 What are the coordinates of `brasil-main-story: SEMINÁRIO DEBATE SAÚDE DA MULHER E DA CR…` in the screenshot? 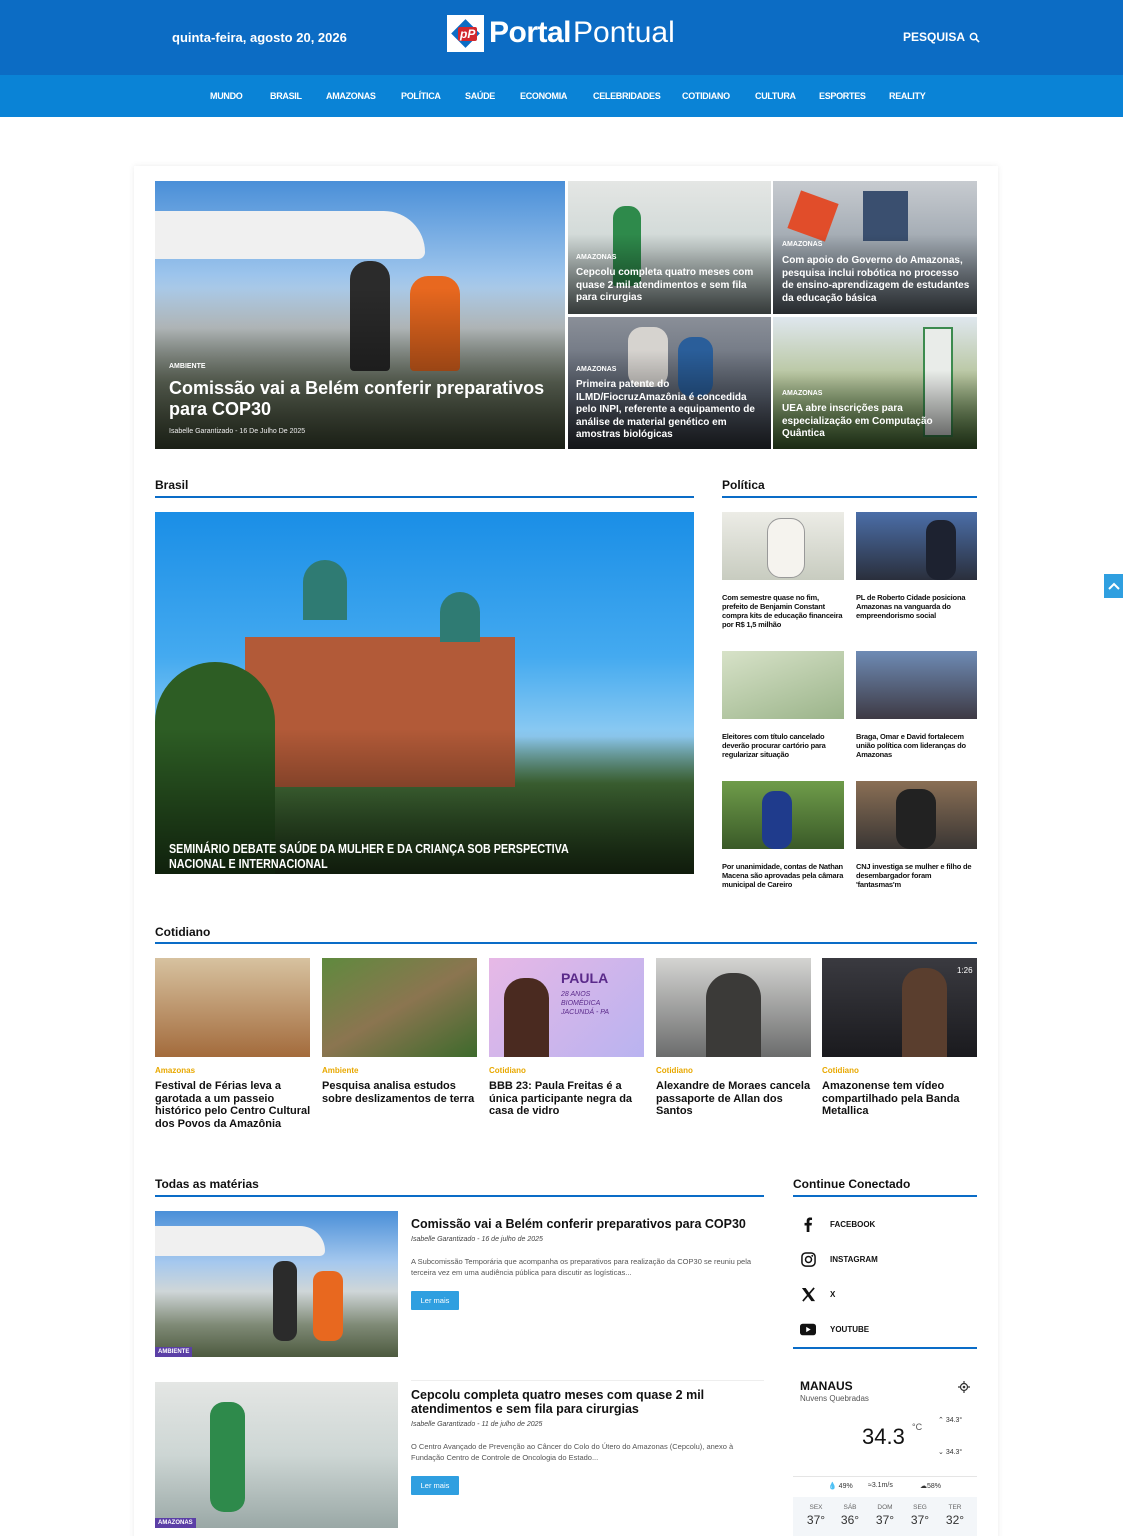 It's located at (424, 693).